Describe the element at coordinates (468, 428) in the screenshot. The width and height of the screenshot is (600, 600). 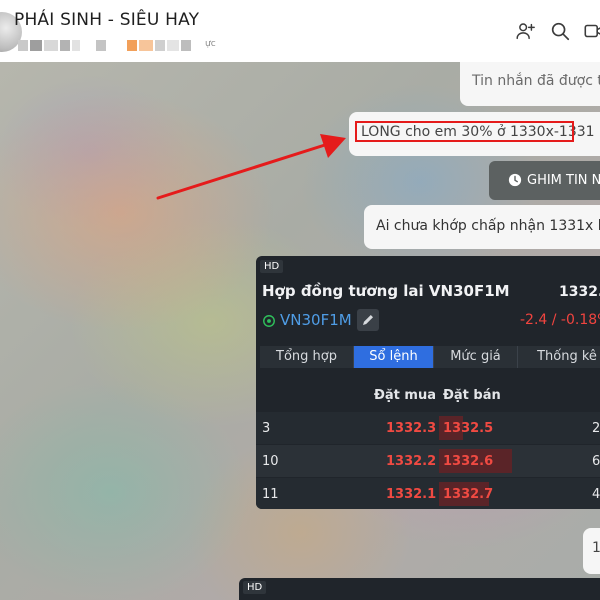
I see `sell-price: 1332.5` at that location.